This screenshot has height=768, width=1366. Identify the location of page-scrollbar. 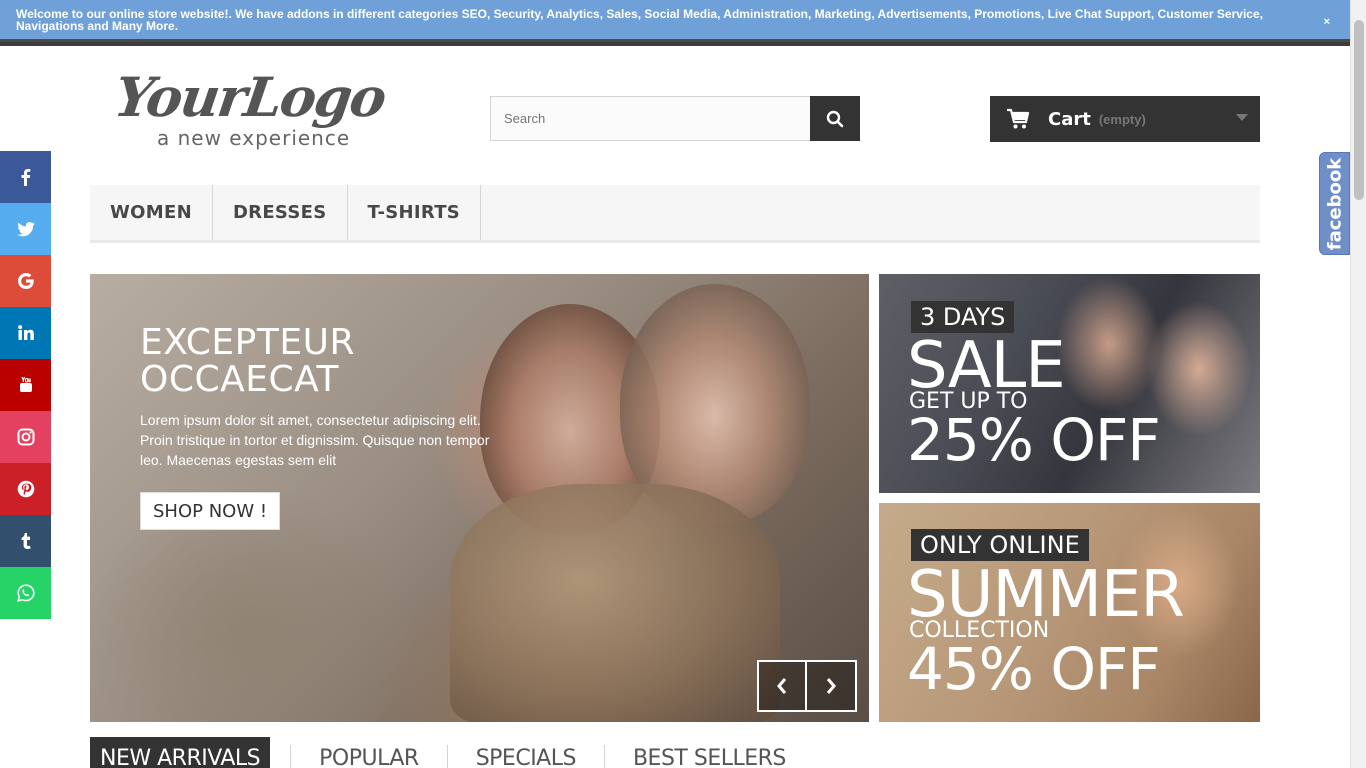
(1358, 384).